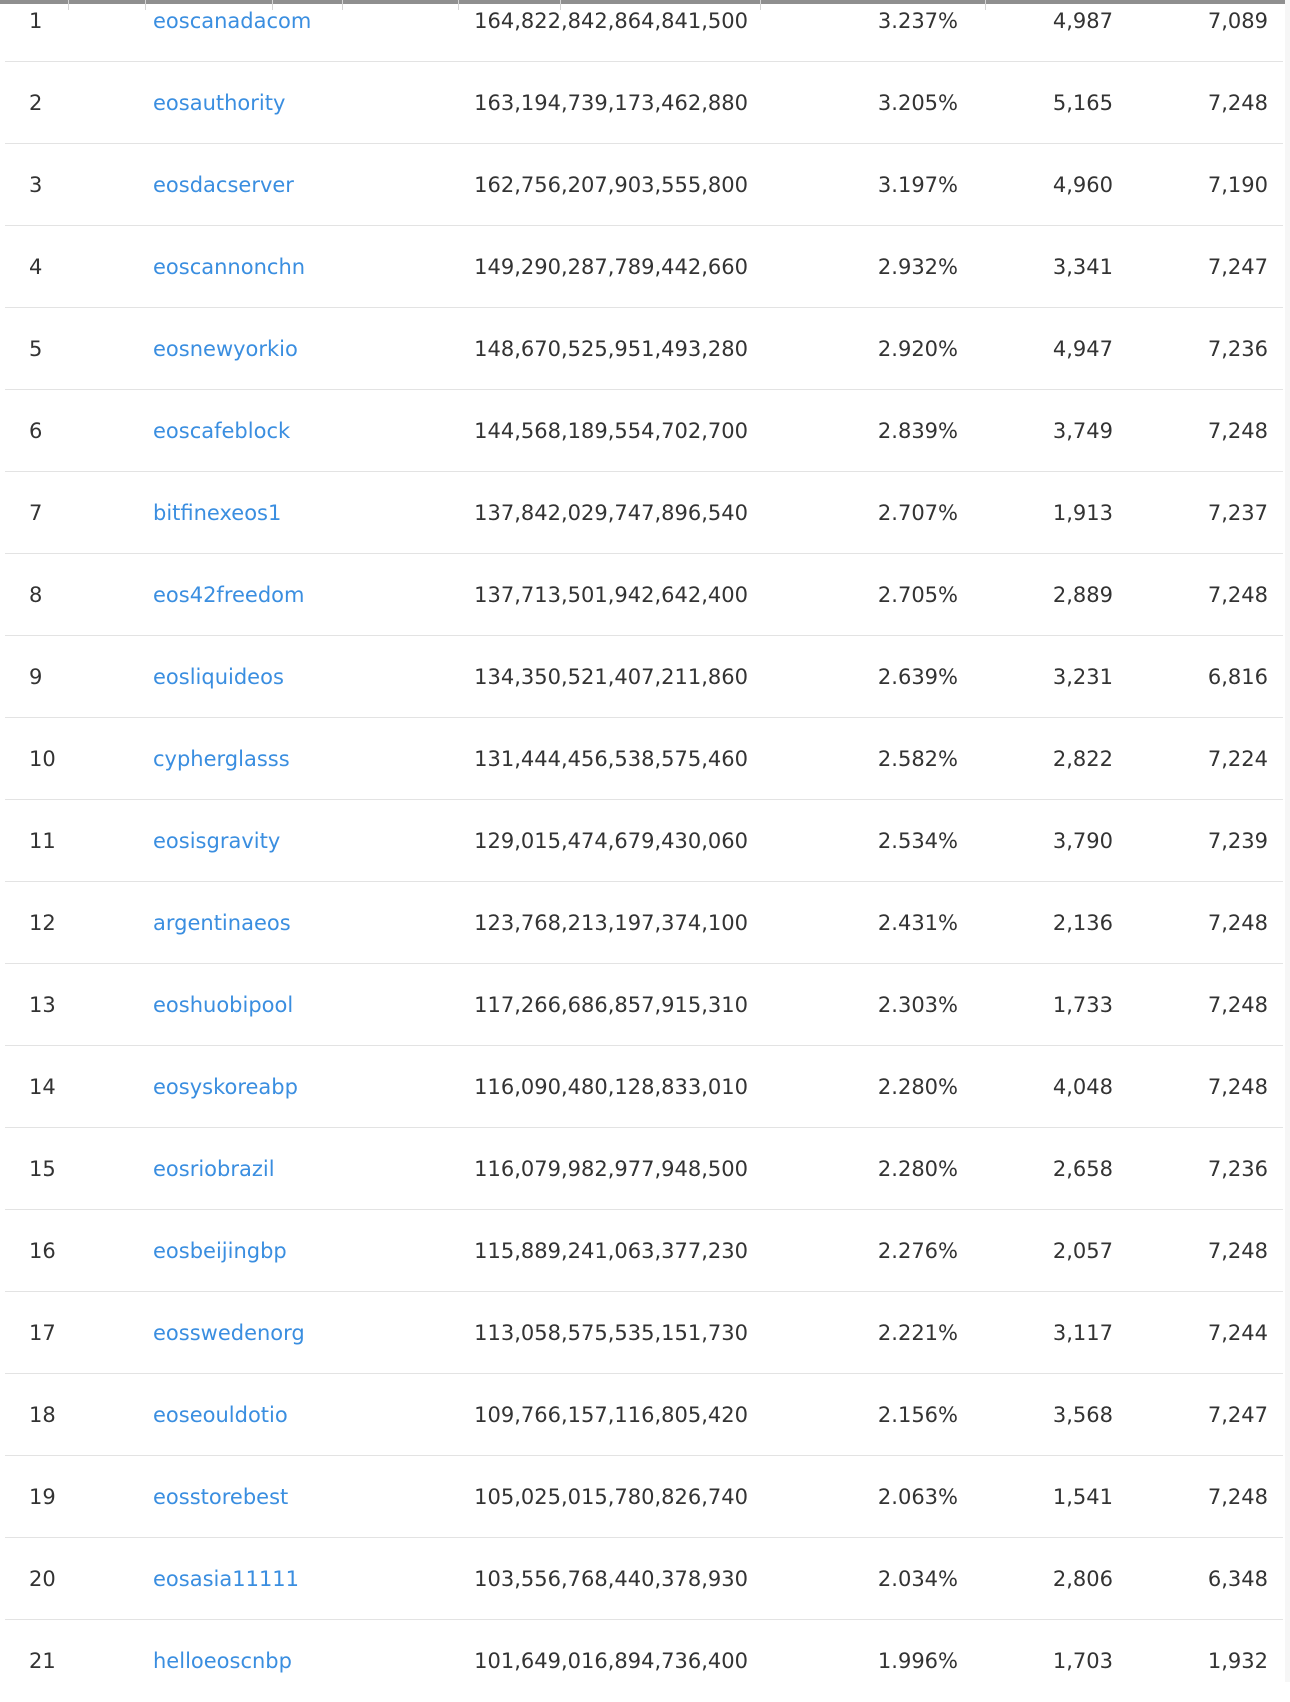  What do you see at coordinates (611, 595) in the screenshot?
I see `votes-cell: 137,713,501,942,642,400` at bounding box center [611, 595].